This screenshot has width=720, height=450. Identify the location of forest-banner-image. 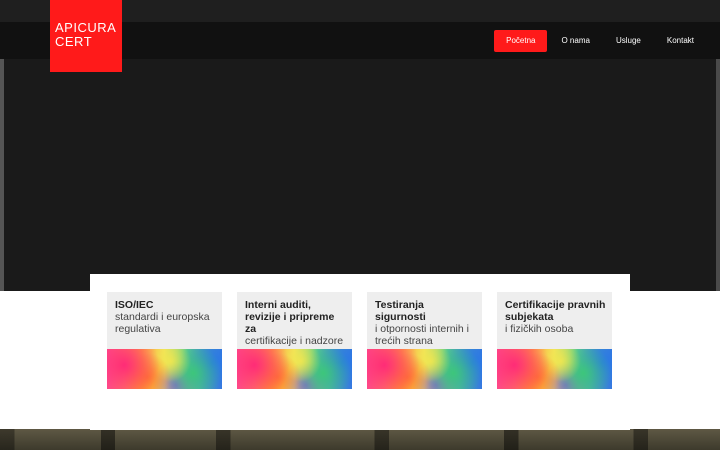
(360, 439).